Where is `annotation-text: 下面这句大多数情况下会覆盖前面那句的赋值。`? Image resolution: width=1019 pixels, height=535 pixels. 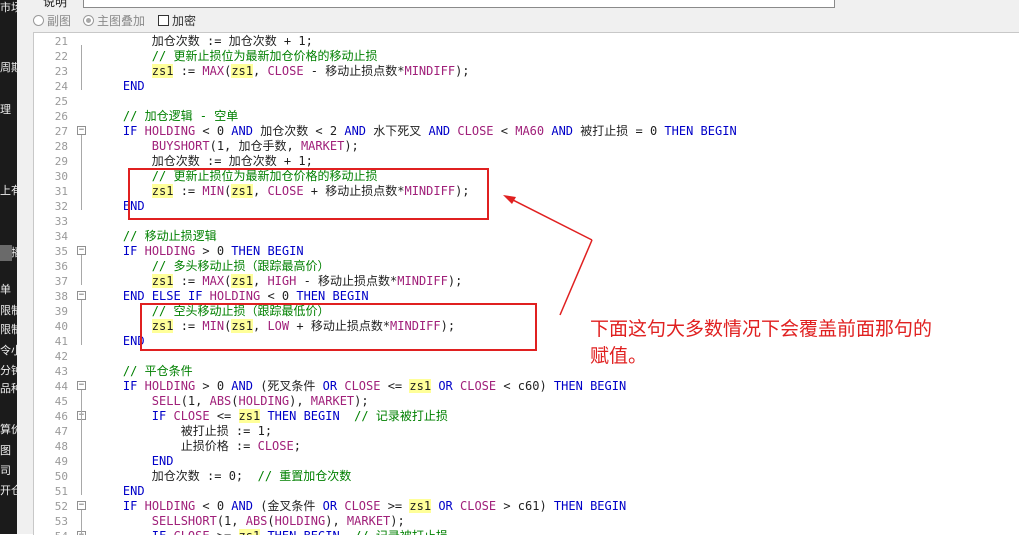 annotation-text: 下面这句大多数情况下会覆盖前面那句的赋值。 is located at coordinates (761, 342).